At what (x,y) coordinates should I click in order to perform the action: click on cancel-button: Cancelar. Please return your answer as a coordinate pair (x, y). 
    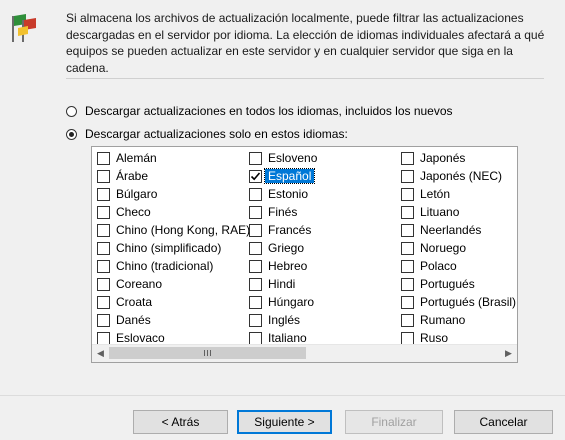
    Looking at the image, I should click on (503, 422).